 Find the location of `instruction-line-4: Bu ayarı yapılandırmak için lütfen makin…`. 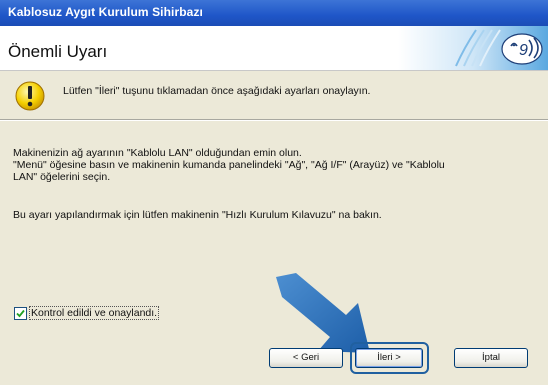

instruction-line-4: Bu ayarı yapılandırmak için lütfen makin… is located at coordinates (197, 215).